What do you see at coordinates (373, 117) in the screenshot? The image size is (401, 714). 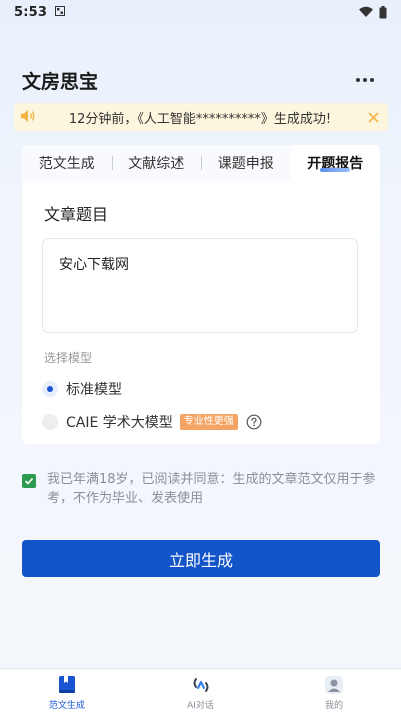 I see `close-icon` at bounding box center [373, 117].